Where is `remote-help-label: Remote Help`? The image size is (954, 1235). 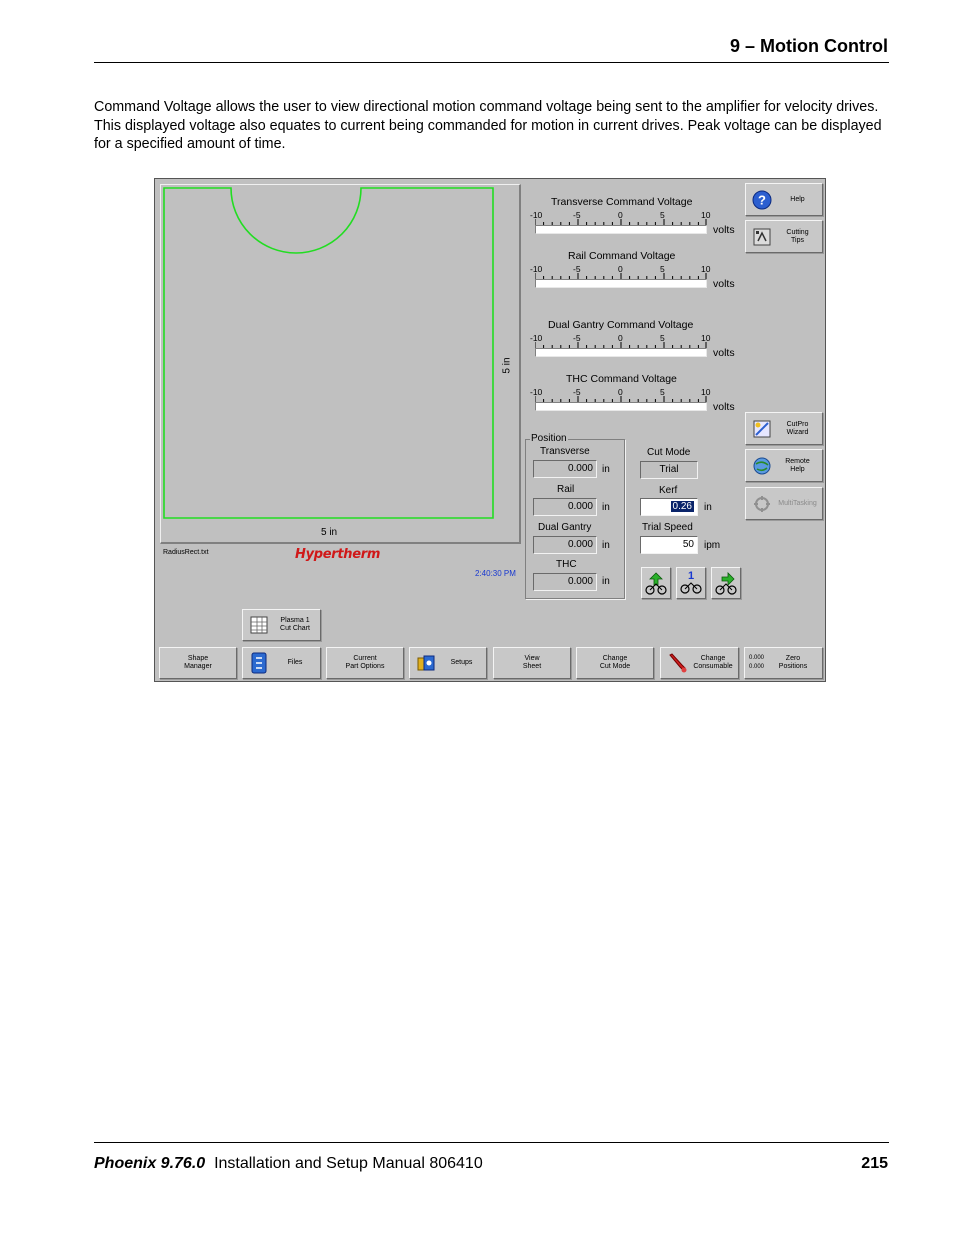 remote-help-label: Remote Help is located at coordinates (797, 465).